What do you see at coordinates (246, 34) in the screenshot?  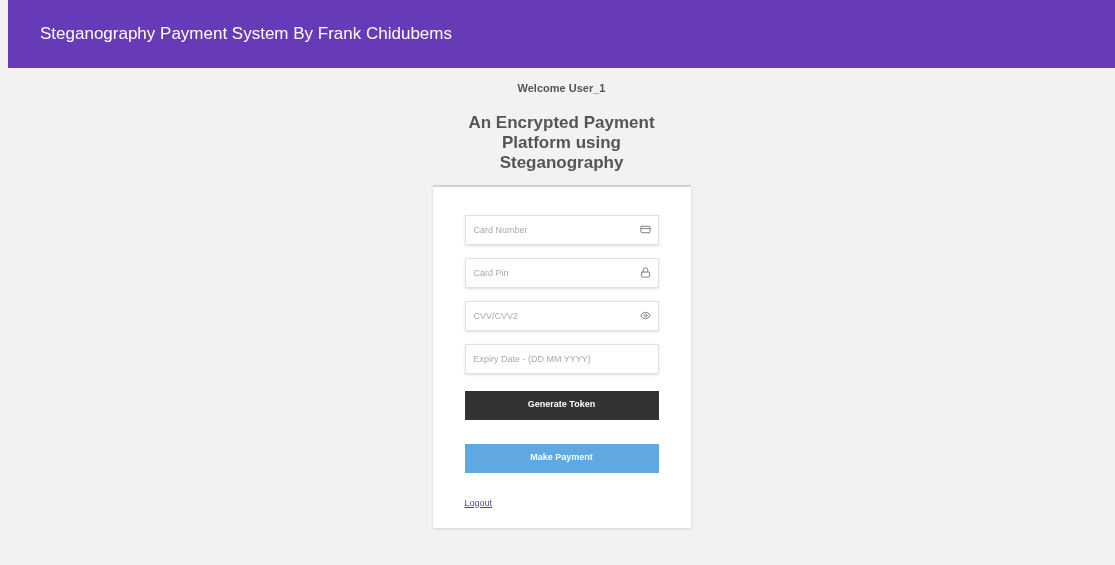 I see `app-title: Steganography Payment System By Frank Chidubems` at bounding box center [246, 34].